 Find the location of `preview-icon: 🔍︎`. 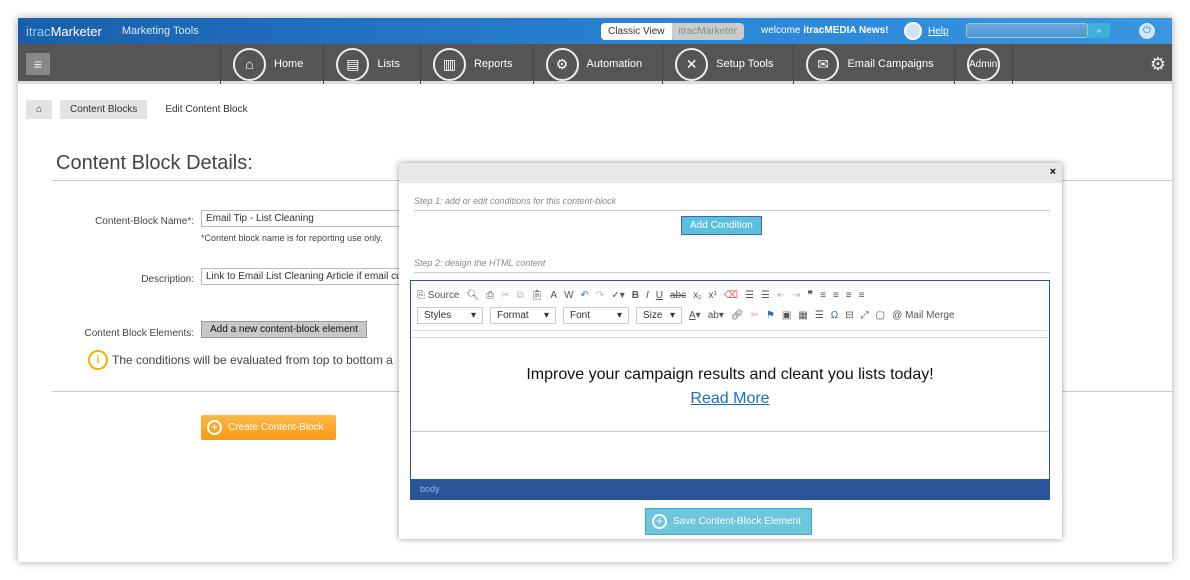

preview-icon: 🔍︎ is located at coordinates (472, 295).